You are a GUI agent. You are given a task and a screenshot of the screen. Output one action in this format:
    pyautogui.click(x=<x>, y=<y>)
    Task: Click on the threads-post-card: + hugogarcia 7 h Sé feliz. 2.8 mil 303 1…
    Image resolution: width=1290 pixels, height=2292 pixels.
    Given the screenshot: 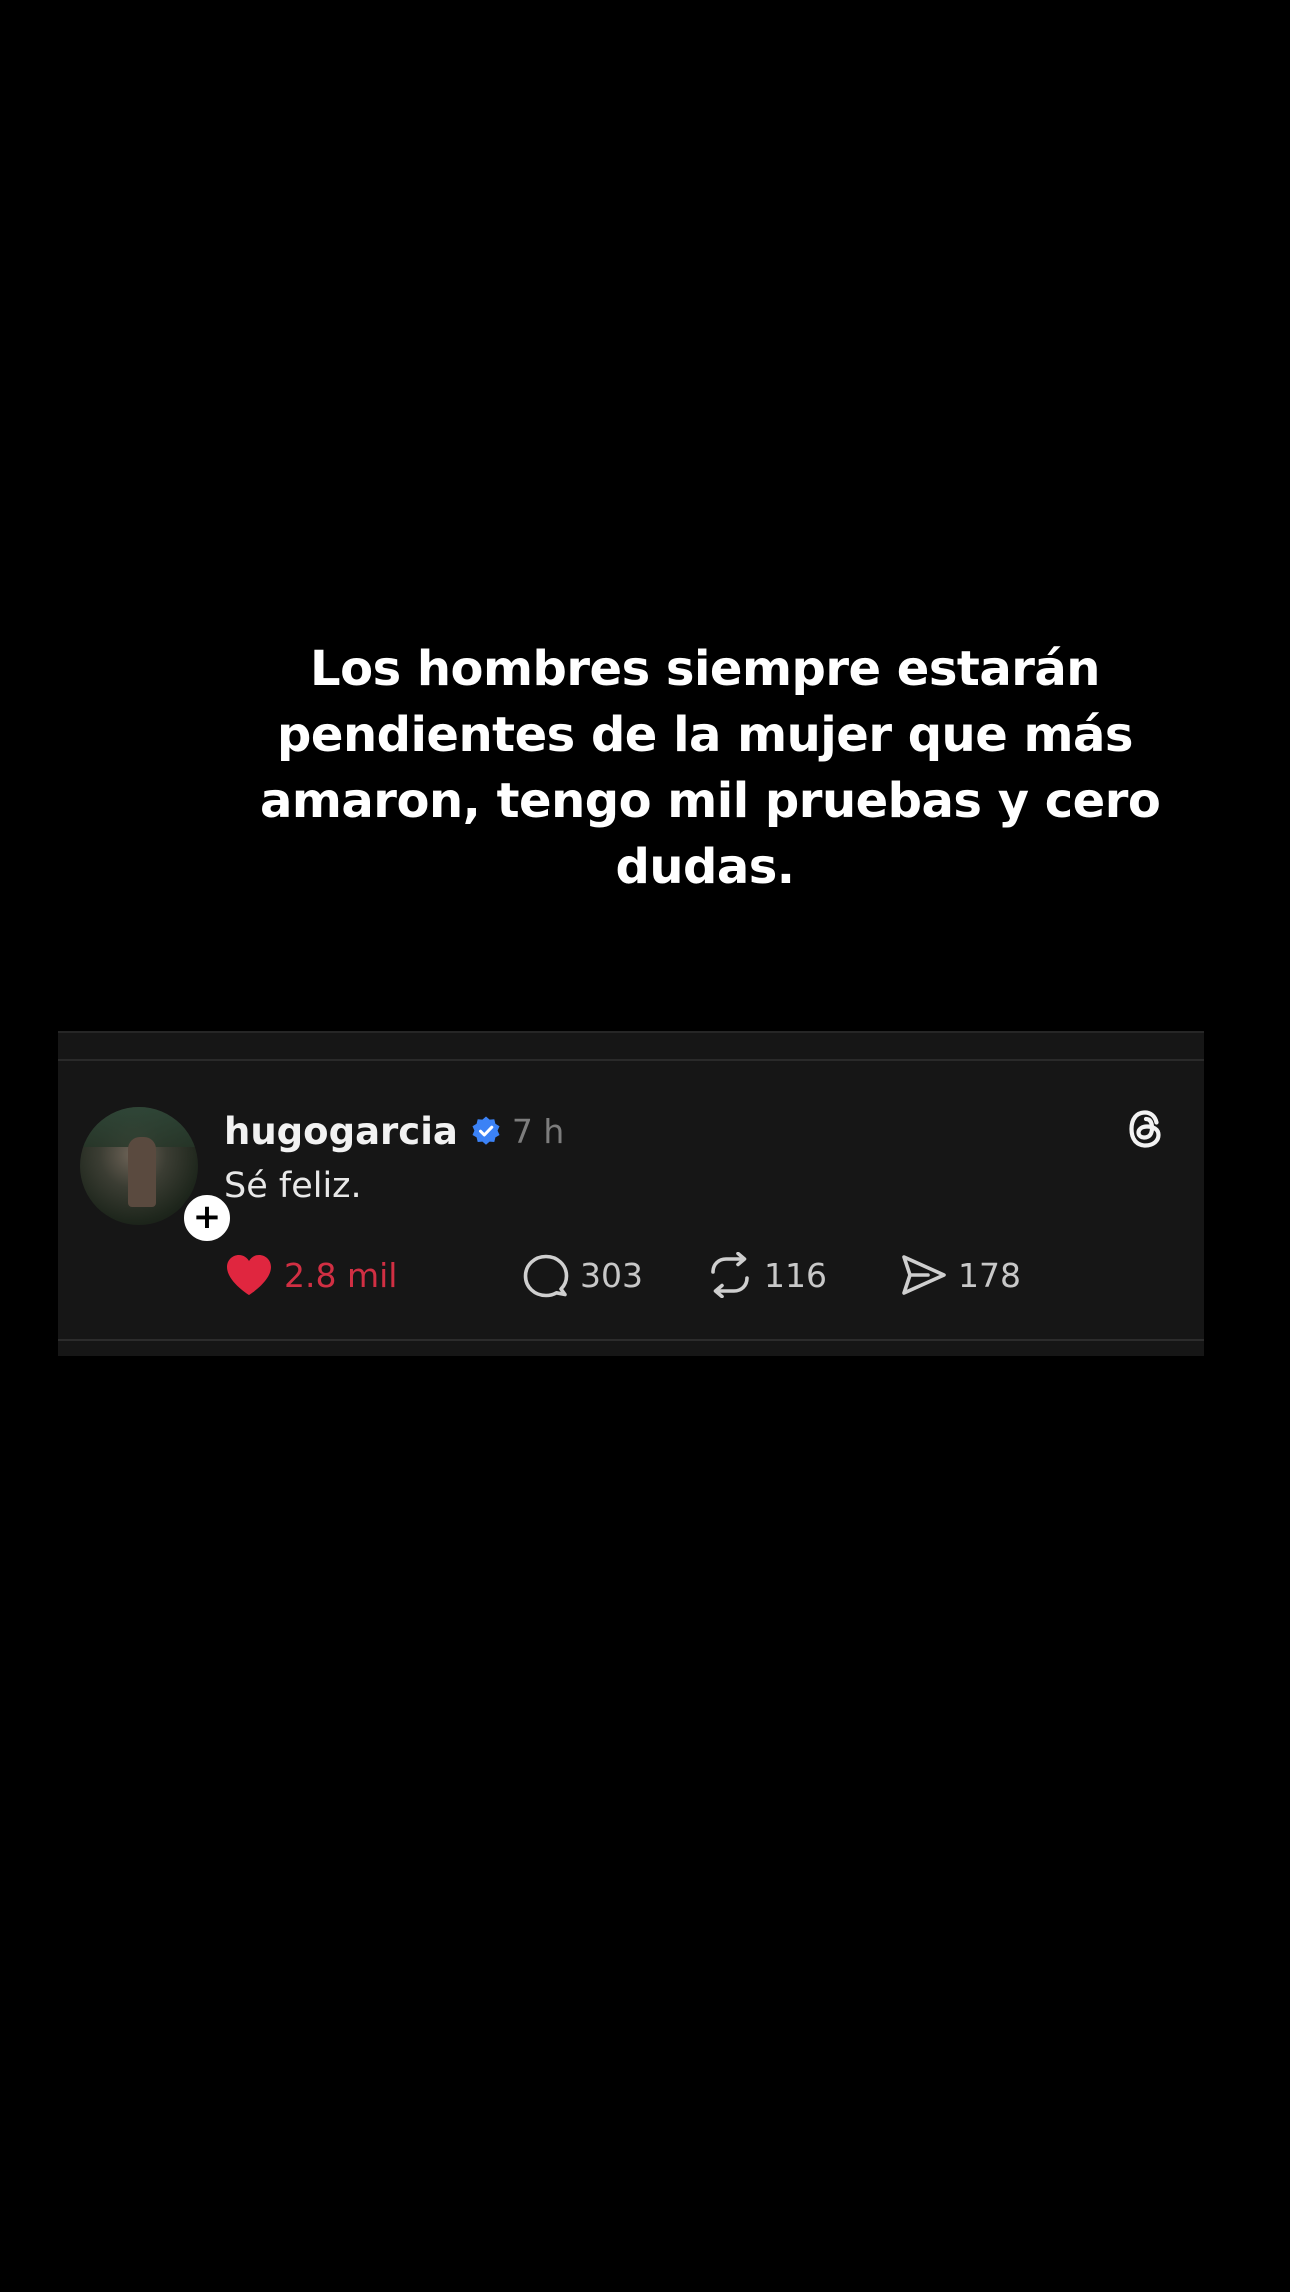 What is the action you would take?
    pyautogui.click(x=631, y=1193)
    